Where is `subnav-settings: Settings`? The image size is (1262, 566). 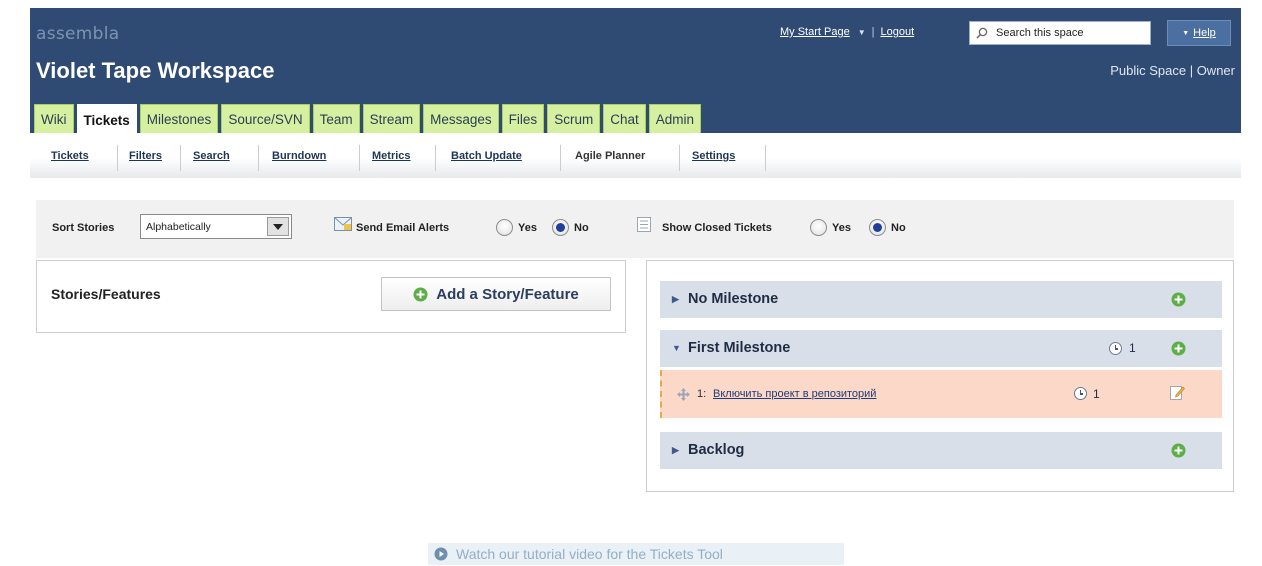
subnav-settings: Settings is located at coordinates (713, 156).